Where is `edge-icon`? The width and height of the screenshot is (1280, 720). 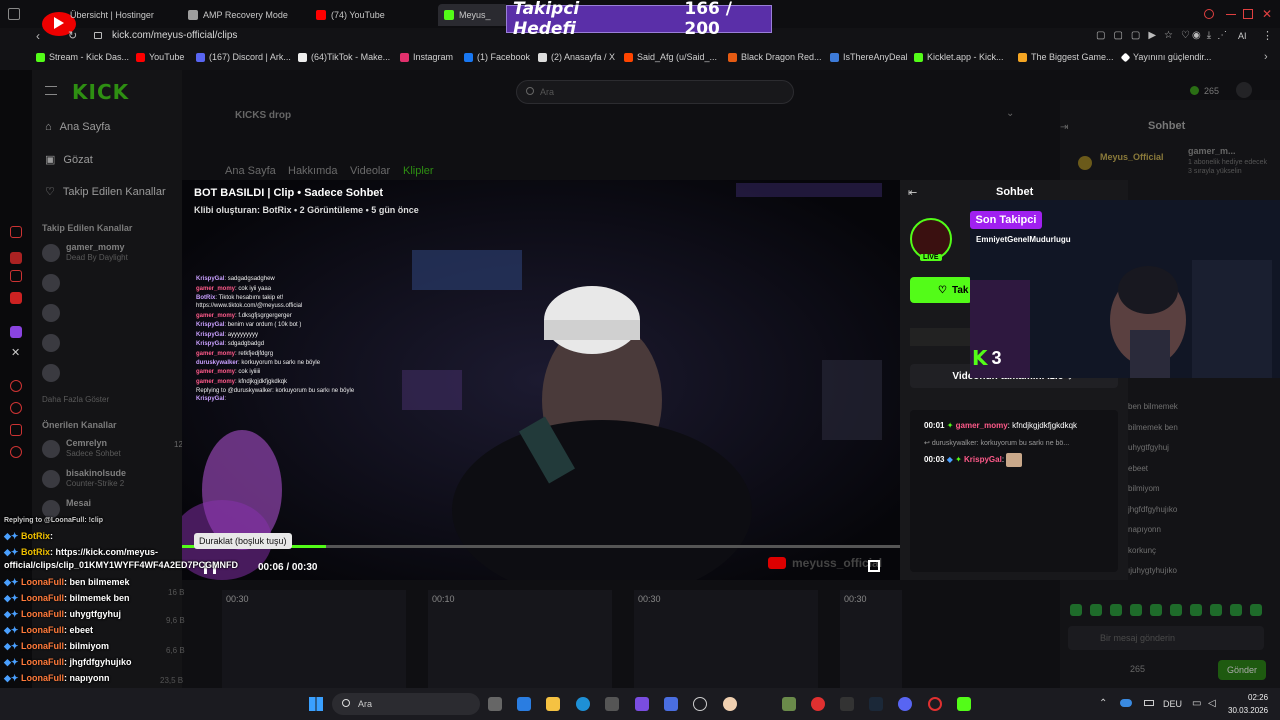 edge-icon is located at coordinates (583, 704).